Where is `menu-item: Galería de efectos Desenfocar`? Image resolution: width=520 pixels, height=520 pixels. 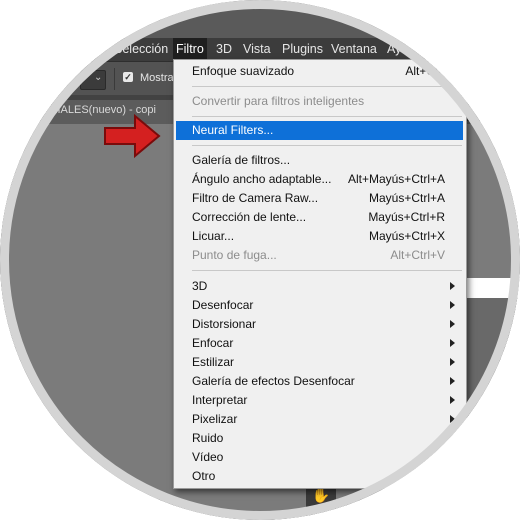 menu-item: Galería de efectos Desenfocar is located at coordinates (319, 381).